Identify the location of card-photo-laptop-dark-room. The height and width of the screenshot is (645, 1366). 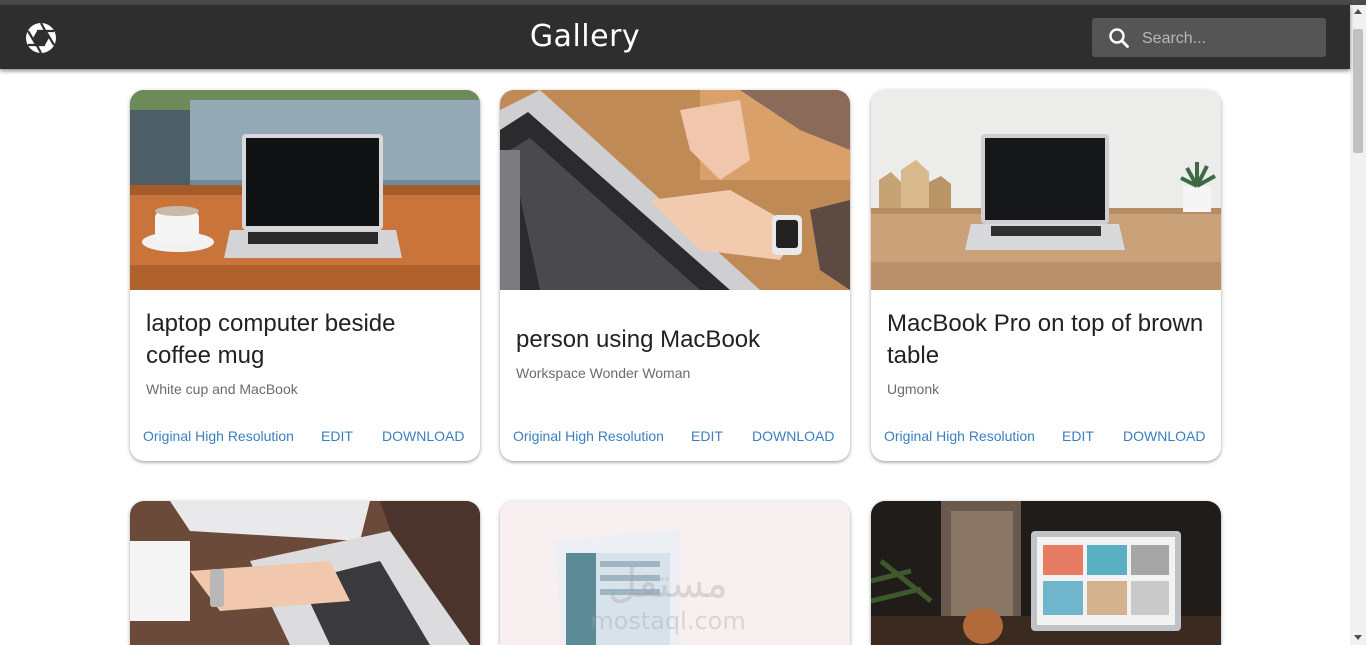
(1046, 573).